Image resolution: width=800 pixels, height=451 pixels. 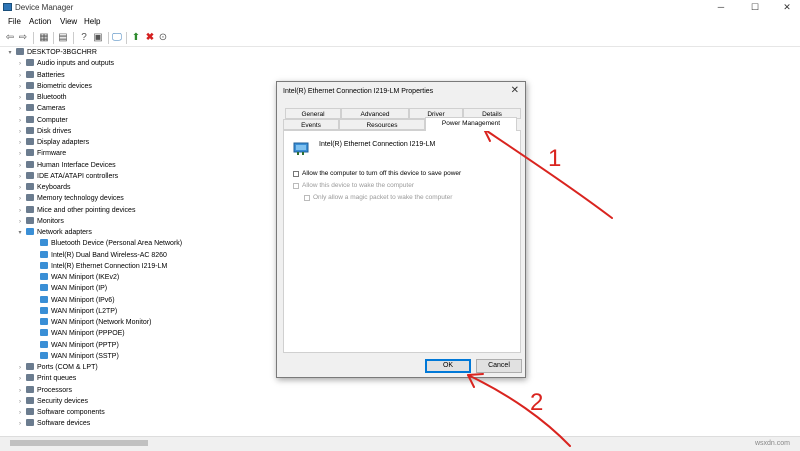 I want to click on tree-device: WAN Miniport (SSTP), so click(x=74, y=356).